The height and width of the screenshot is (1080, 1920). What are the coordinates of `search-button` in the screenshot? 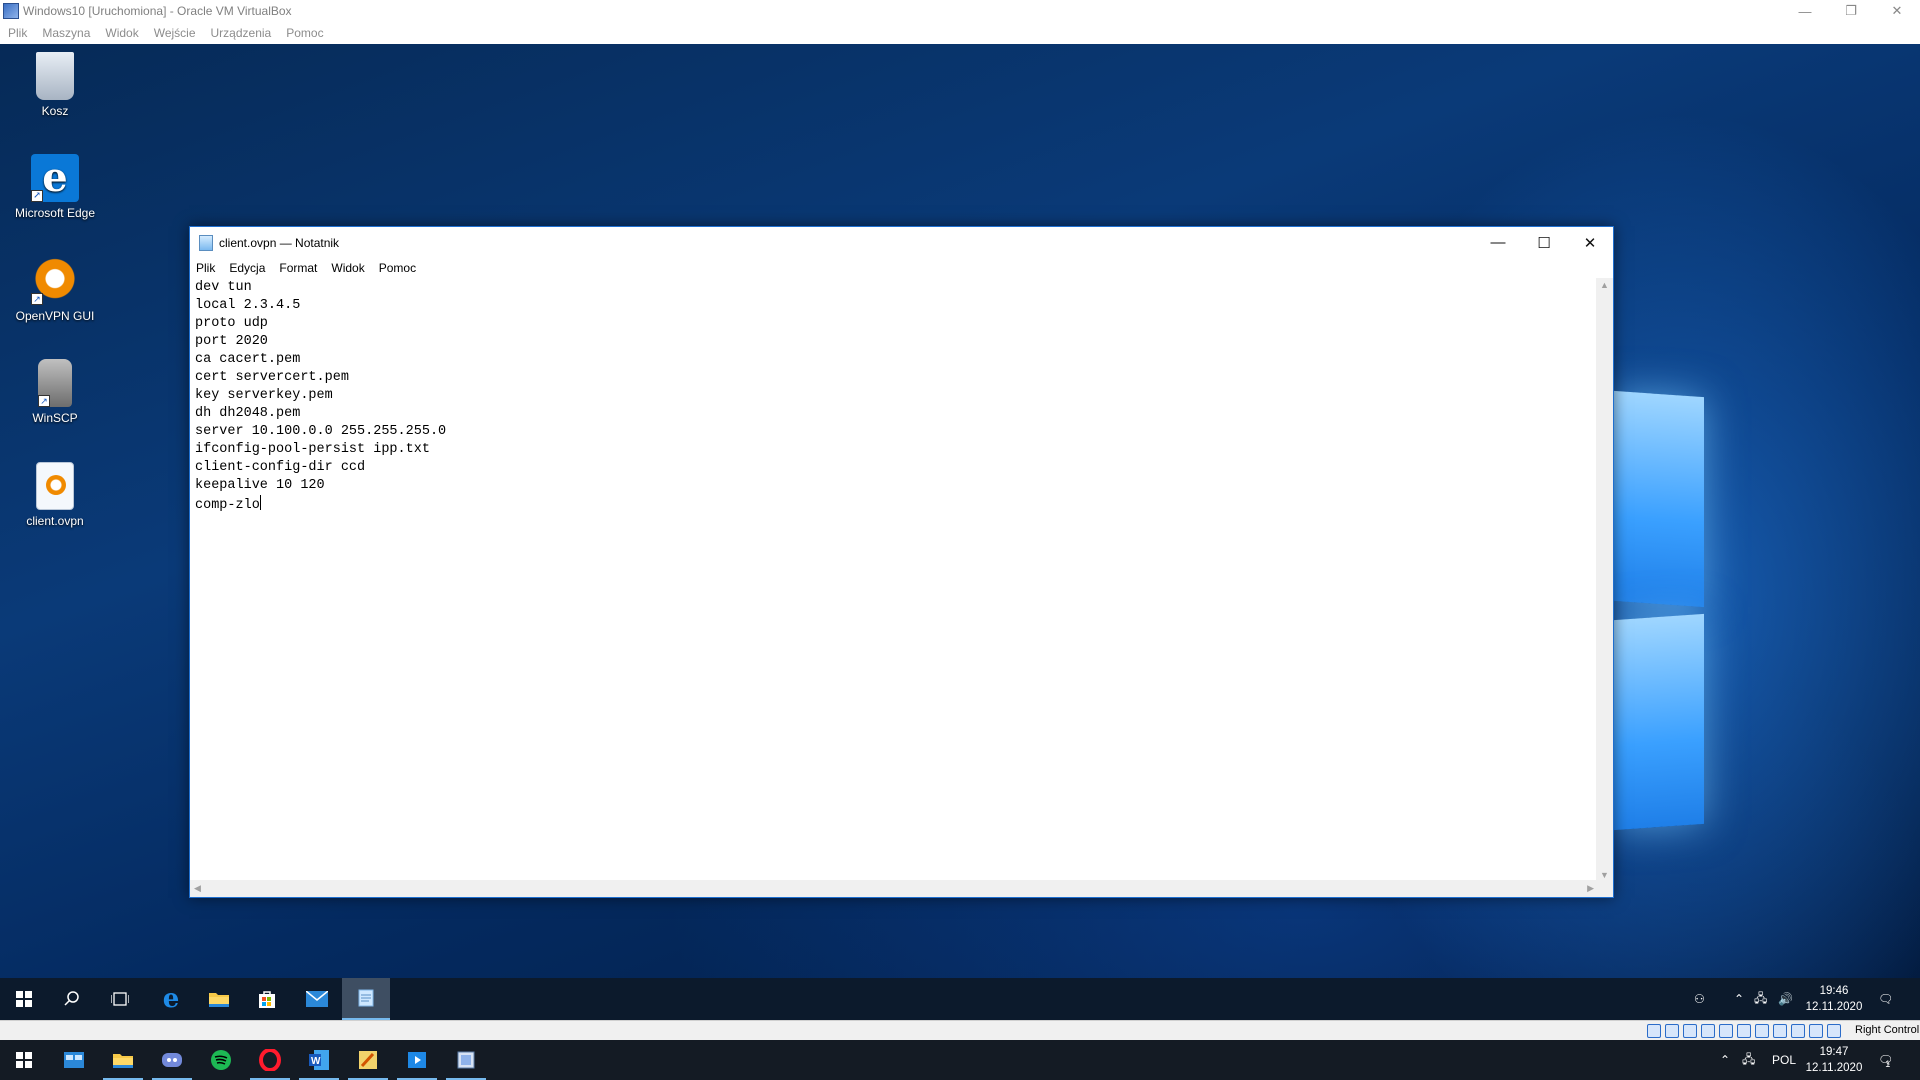 It's located at (72, 999).